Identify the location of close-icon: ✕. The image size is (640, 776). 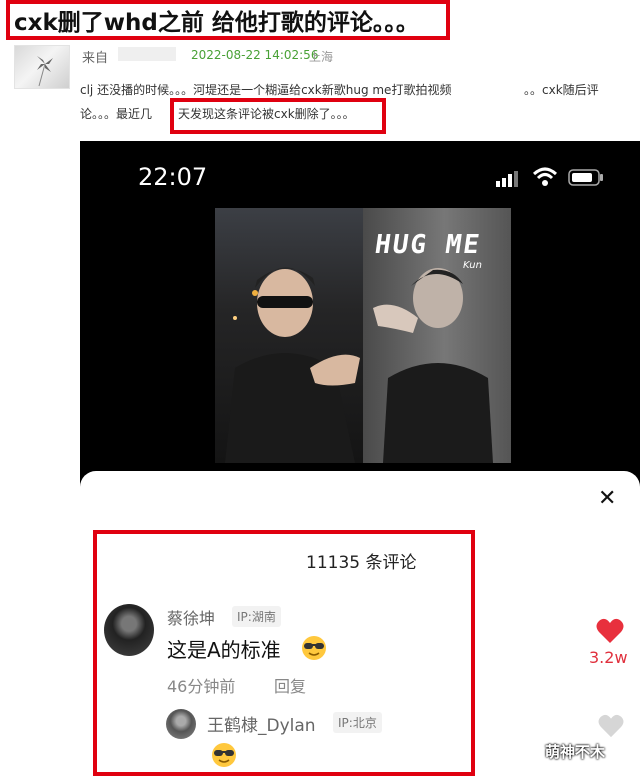
(607, 498).